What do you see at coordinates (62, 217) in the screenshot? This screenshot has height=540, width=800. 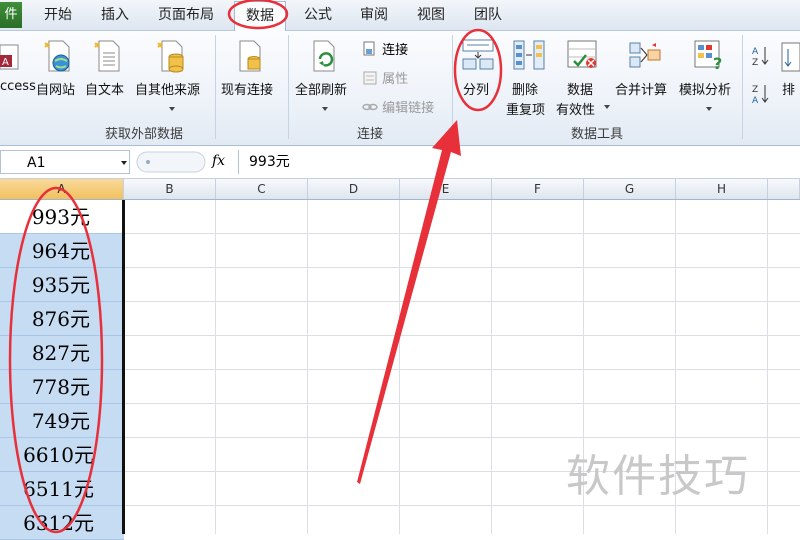 I see `cell-a1: 993元` at bounding box center [62, 217].